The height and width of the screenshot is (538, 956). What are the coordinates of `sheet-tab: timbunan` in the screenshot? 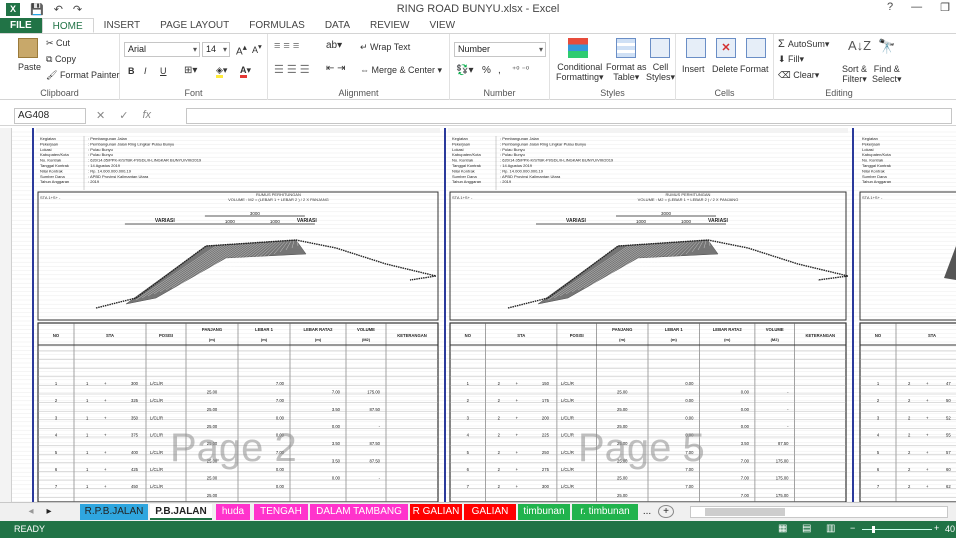 It's located at (544, 512).